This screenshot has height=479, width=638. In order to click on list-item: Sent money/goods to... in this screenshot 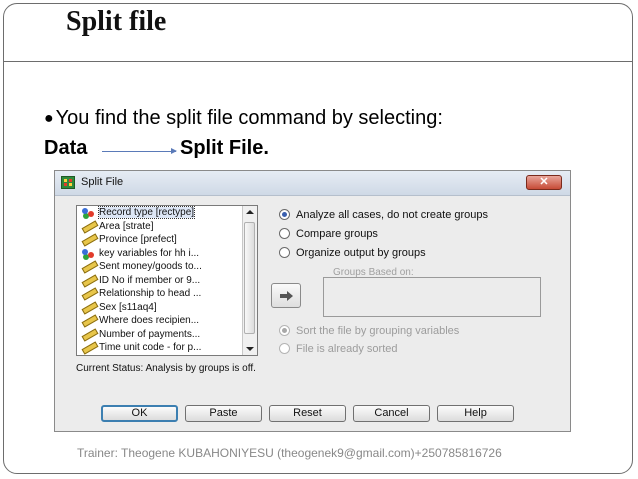, I will do `click(160, 267)`.